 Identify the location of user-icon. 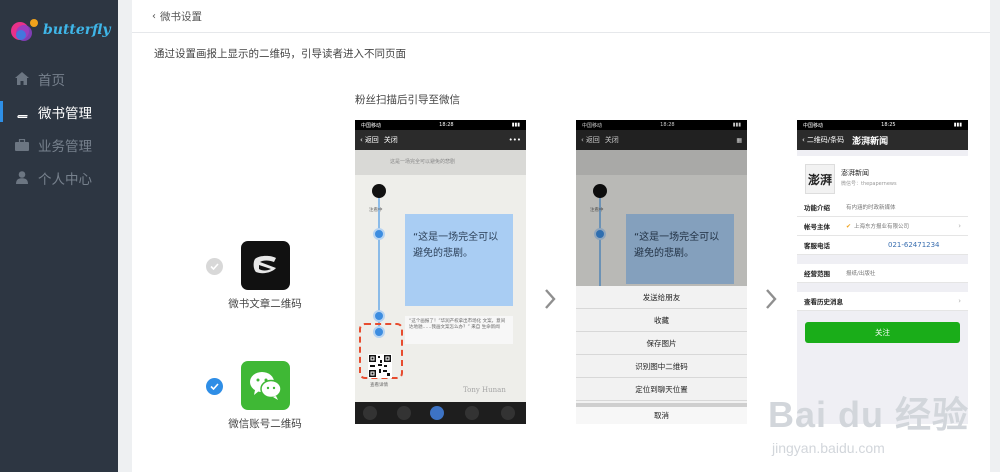
(22, 178).